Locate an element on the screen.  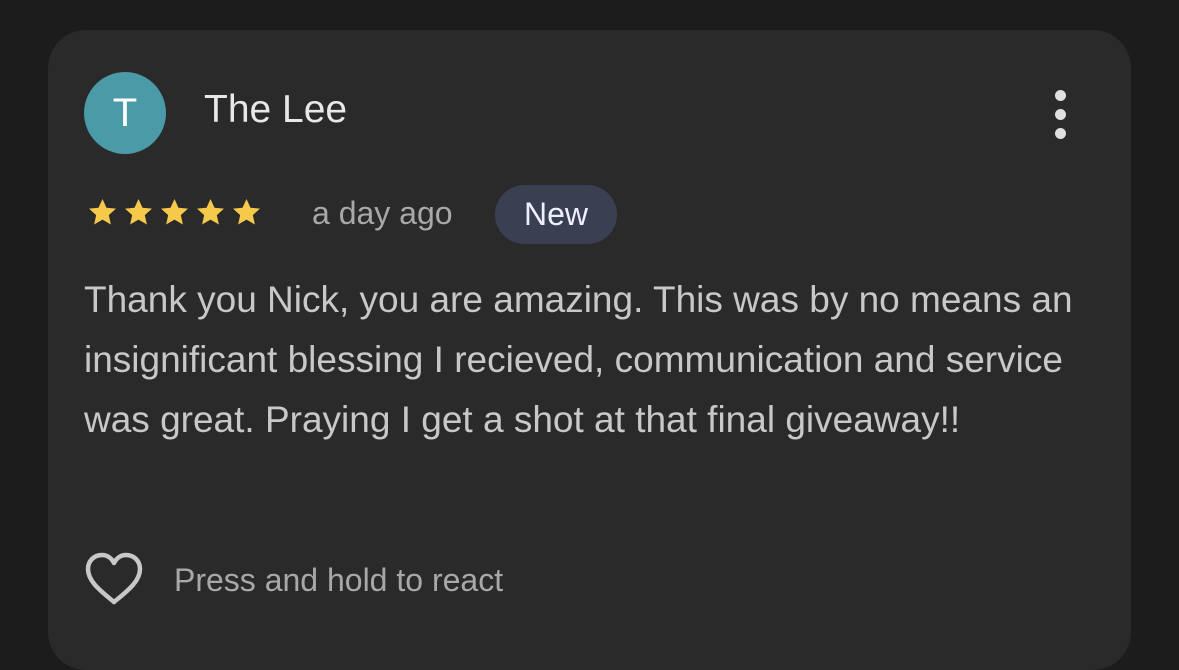
more-vertical-icon is located at coordinates (1060, 95).